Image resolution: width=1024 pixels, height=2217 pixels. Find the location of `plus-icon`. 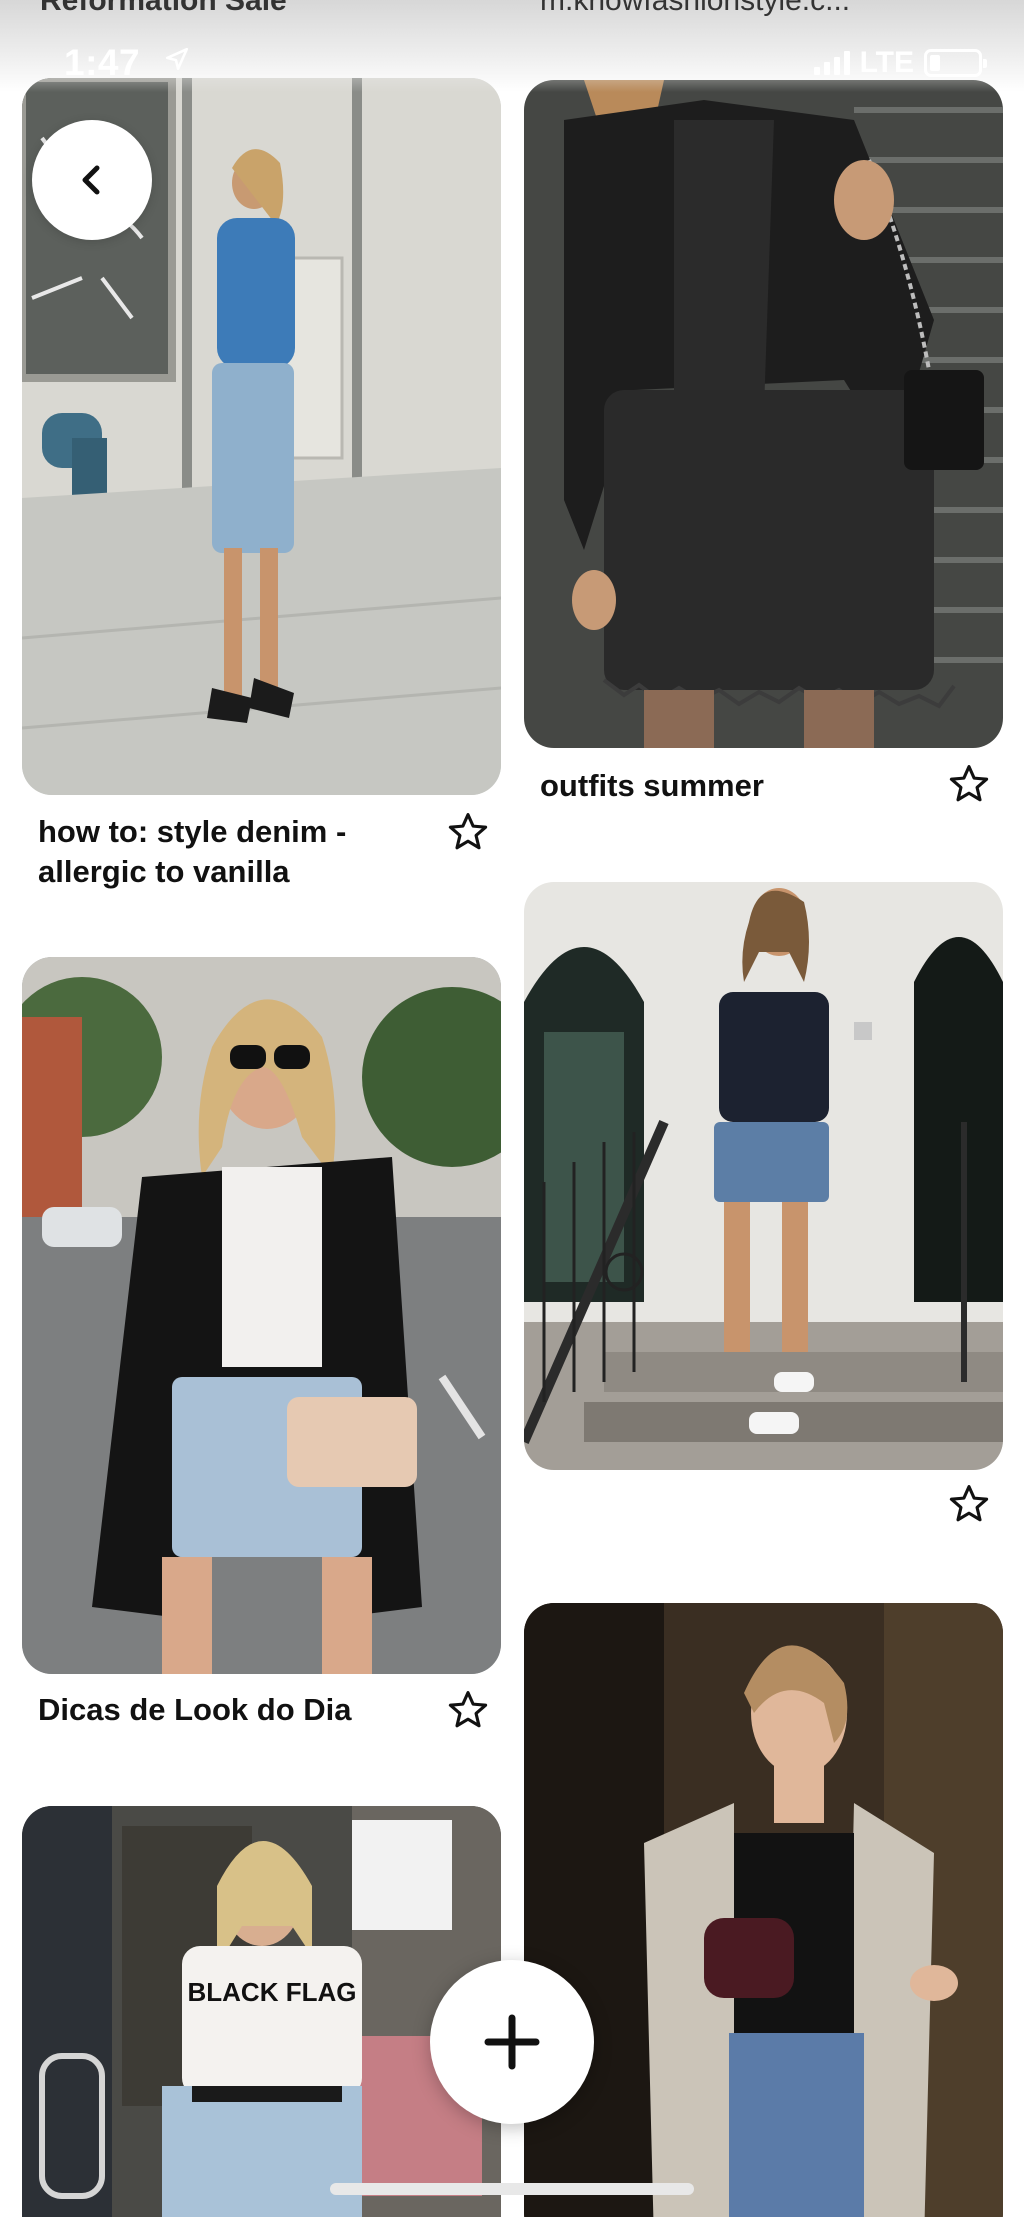

plus-icon is located at coordinates (512, 2042).